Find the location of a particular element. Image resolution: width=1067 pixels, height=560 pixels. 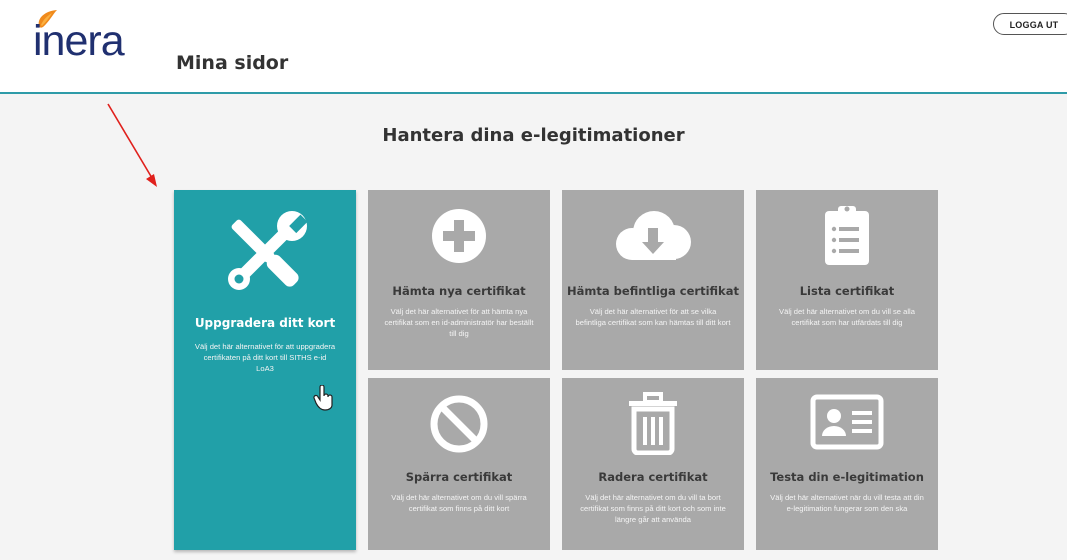

tools-icon is located at coordinates (268, 250).